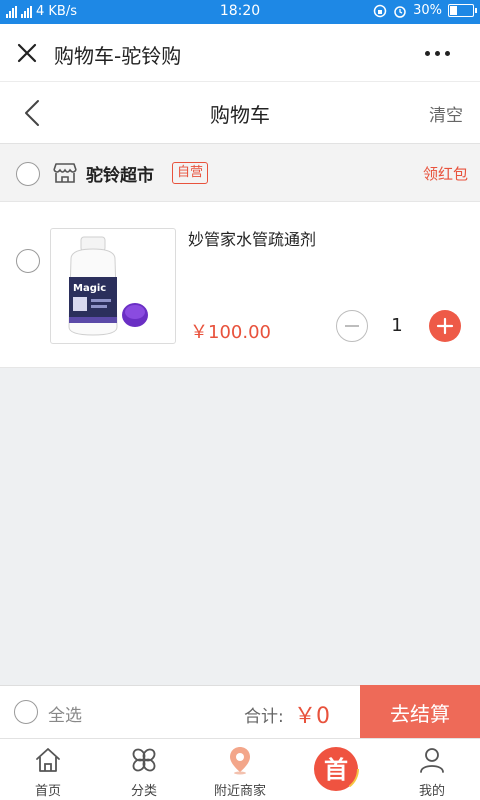 The height and width of the screenshot is (800, 480). What do you see at coordinates (47, 791) in the screenshot?
I see `tab-home-label: 首页` at bounding box center [47, 791].